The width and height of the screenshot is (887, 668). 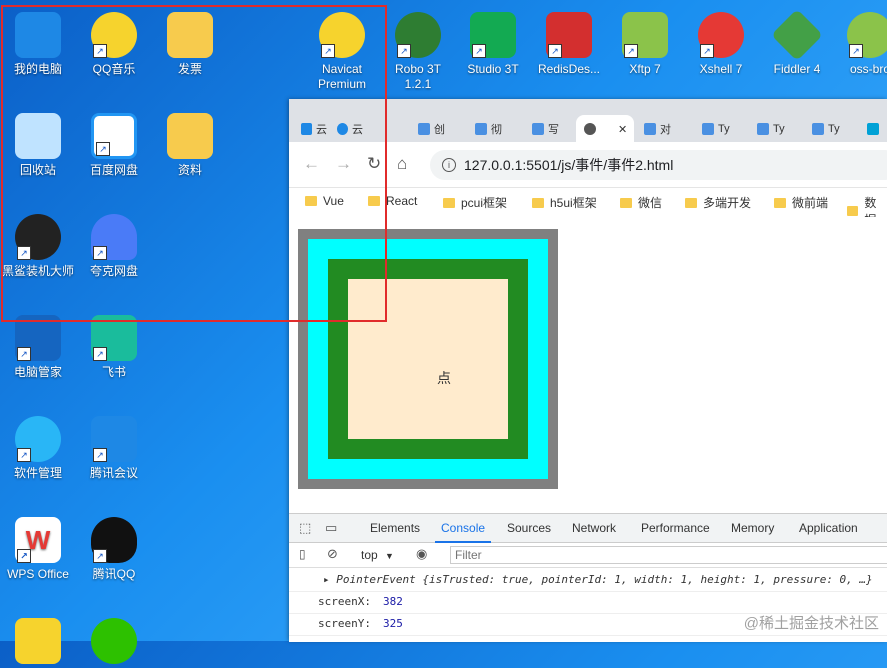 I want to click on browser-tab, so click(x=873, y=129).